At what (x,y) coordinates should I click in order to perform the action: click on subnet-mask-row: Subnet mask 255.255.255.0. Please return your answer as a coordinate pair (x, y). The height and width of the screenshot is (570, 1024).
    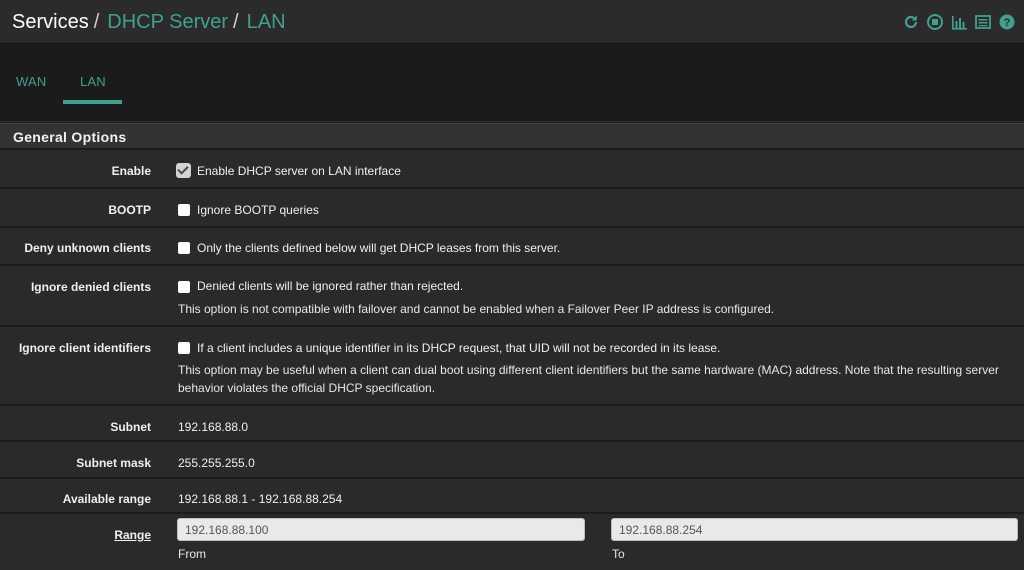
    Looking at the image, I should click on (512, 460).